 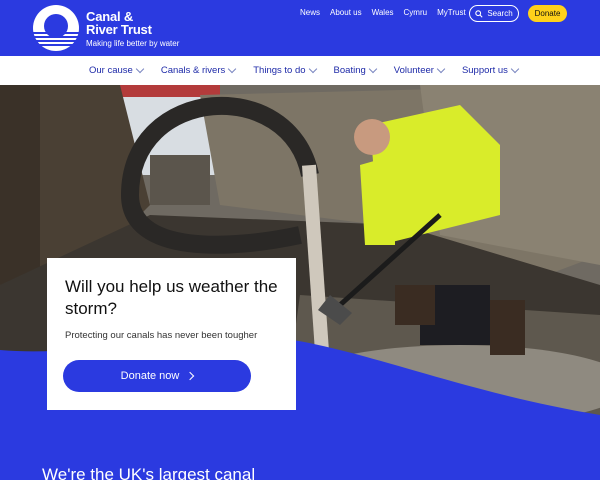 I want to click on nav-things-to-do: Things to do, so click(x=285, y=70).